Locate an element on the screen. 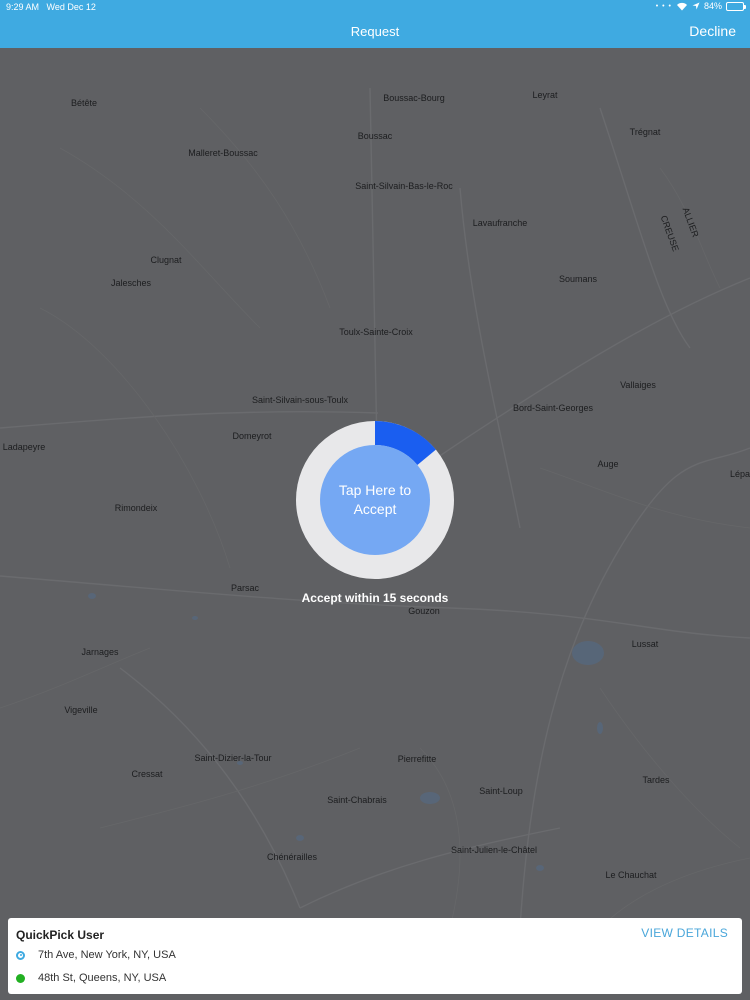 Image resolution: width=750 pixels, height=1000 pixels. map-place-label: Gouzon is located at coordinates (424, 611).